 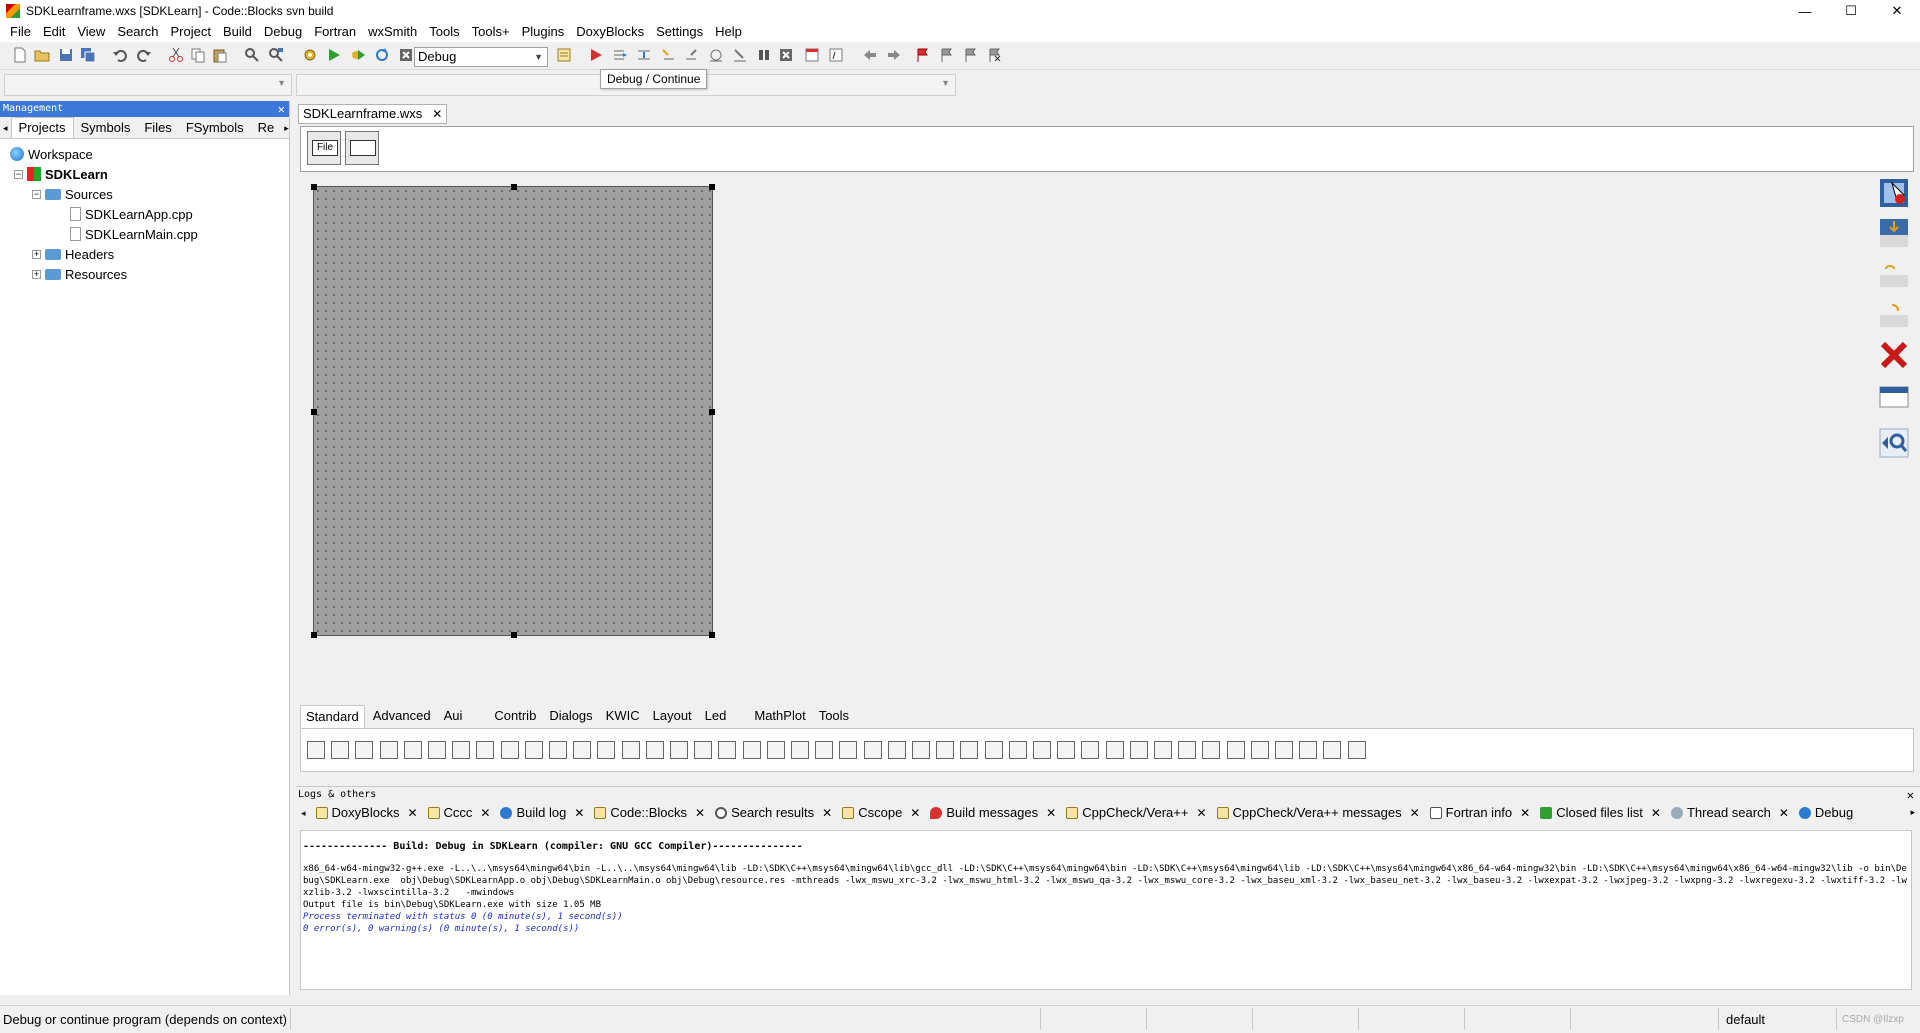 I want to click on replace-icon, so click(x=276, y=55).